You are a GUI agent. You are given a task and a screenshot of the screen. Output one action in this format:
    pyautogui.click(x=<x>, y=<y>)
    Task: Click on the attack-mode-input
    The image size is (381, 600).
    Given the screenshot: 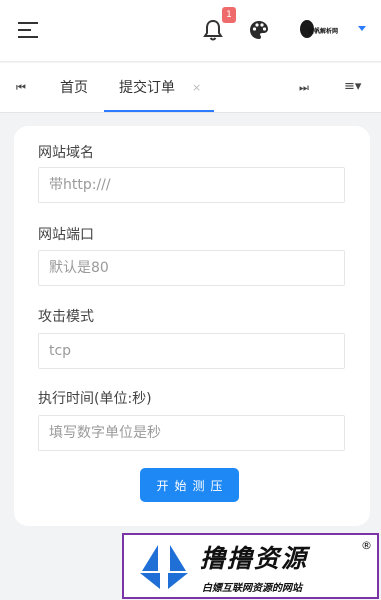 What is the action you would take?
    pyautogui.click(x=191, y=351)
    